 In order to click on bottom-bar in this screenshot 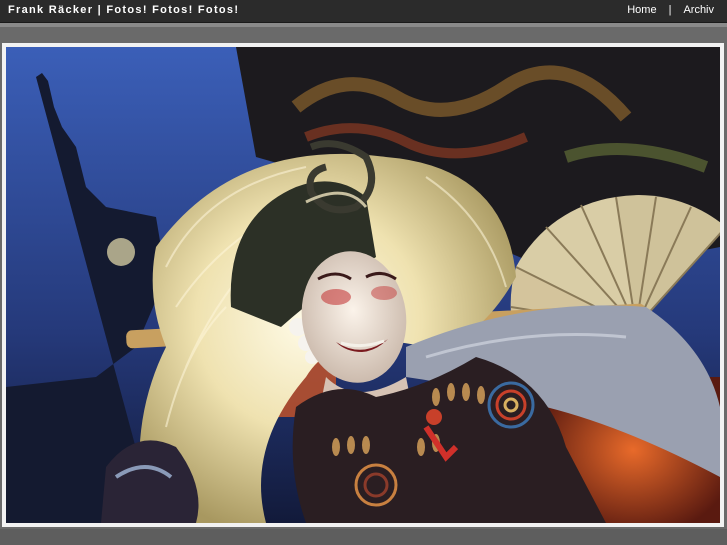, I will do `click(363, 537)`.